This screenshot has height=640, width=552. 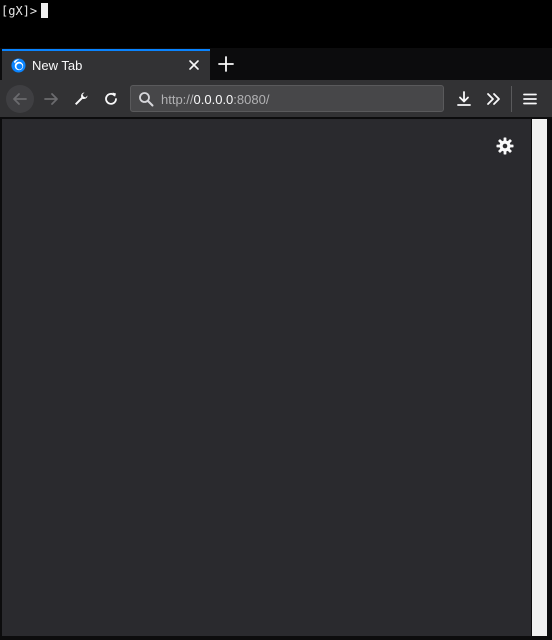 I want to click on chevron-double-right-icon, so click(x=493, y=99).